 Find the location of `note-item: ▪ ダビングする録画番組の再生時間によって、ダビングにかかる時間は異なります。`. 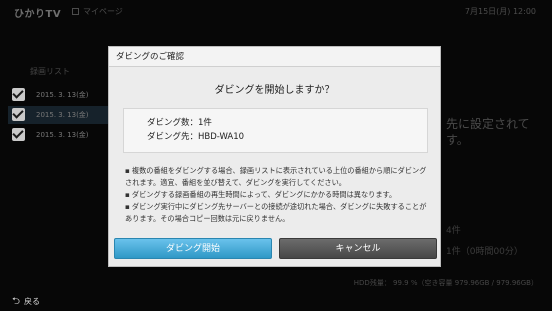

note-item: ▪ ダビングする録画番組の再生時間によって、ダビングにかかる時間は異なります。 is located at coordinates (261, 194).